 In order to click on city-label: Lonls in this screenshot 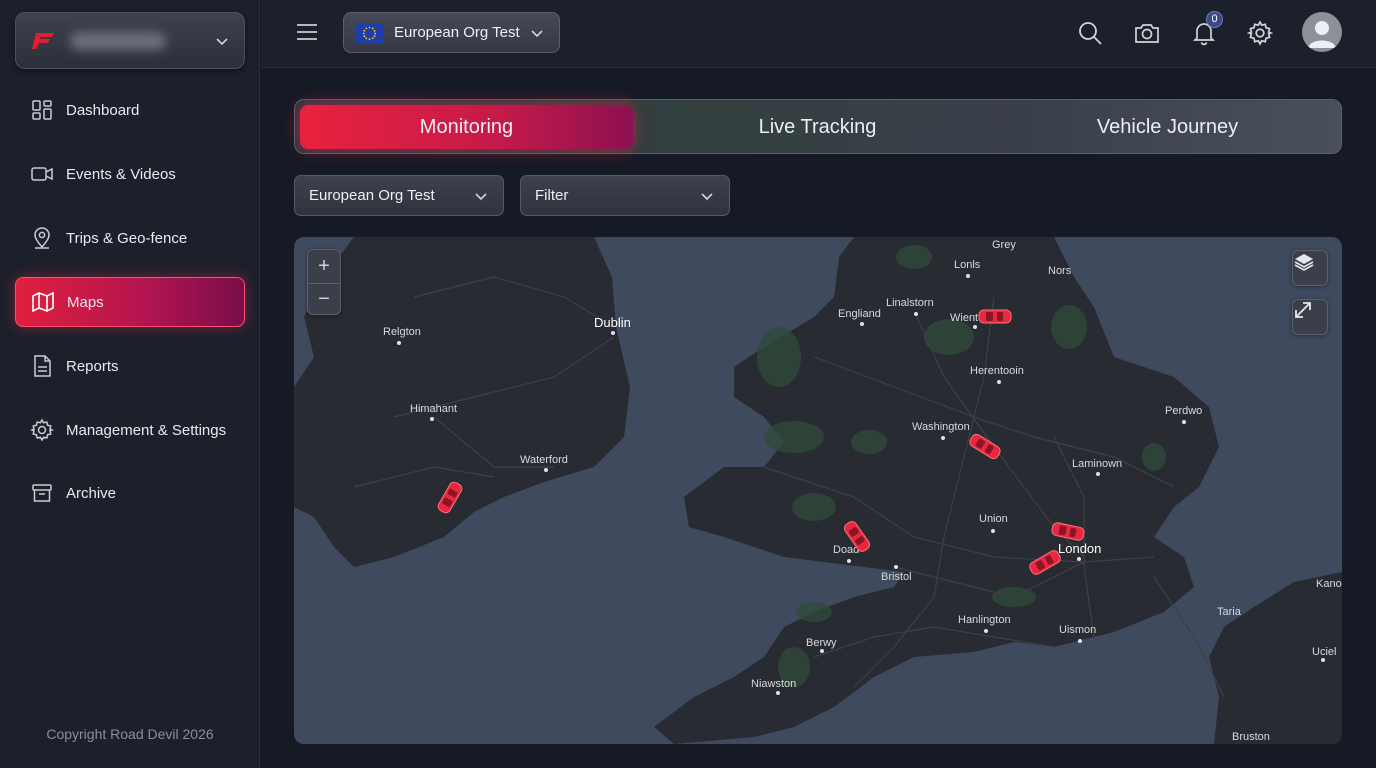, I will do `click(967, 265)`.